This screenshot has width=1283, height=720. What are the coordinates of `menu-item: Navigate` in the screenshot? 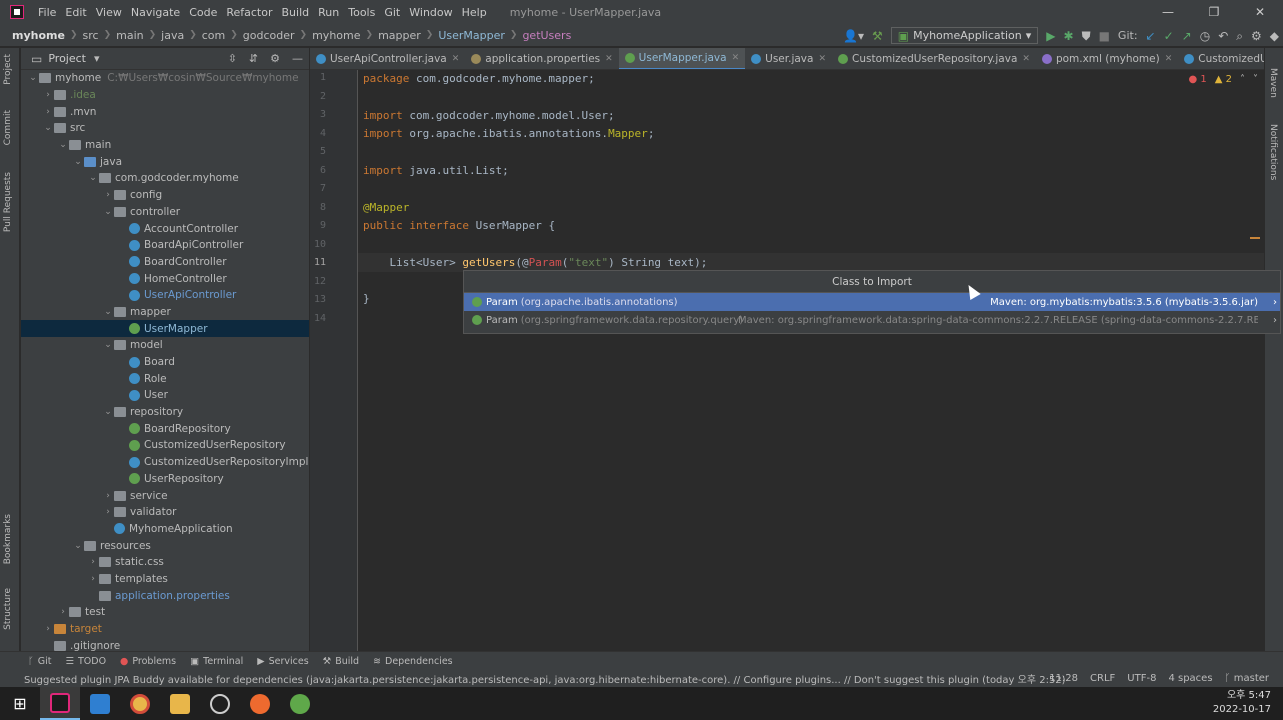 It's located at (155, 12).